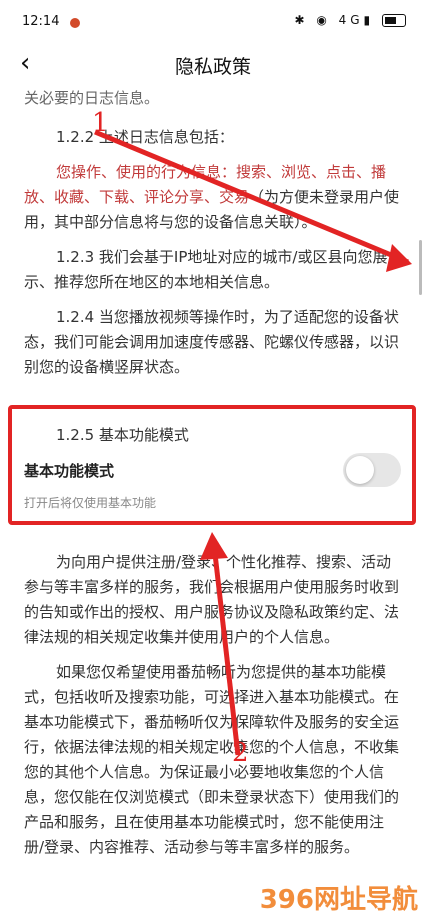  What do you see at coordinates (214, 546) in the screenshot?
I see `arrow-2-head` at bounding box center [214, 546].